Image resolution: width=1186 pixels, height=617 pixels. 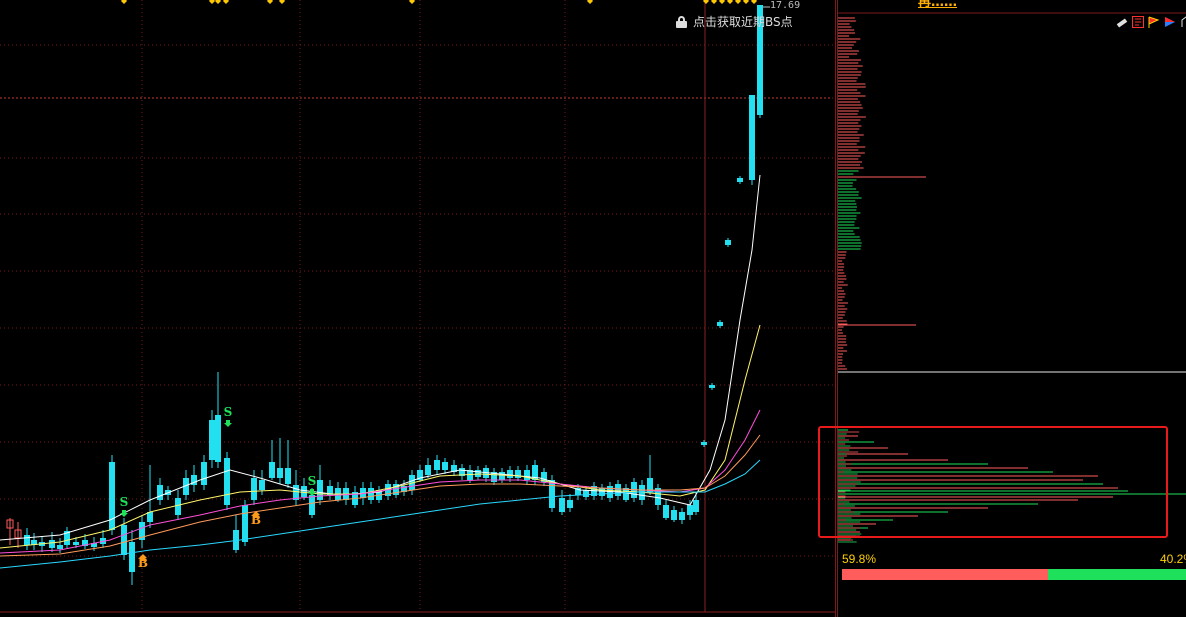 I want to click on profit-ratio-fill, so click(x=945, y=574).